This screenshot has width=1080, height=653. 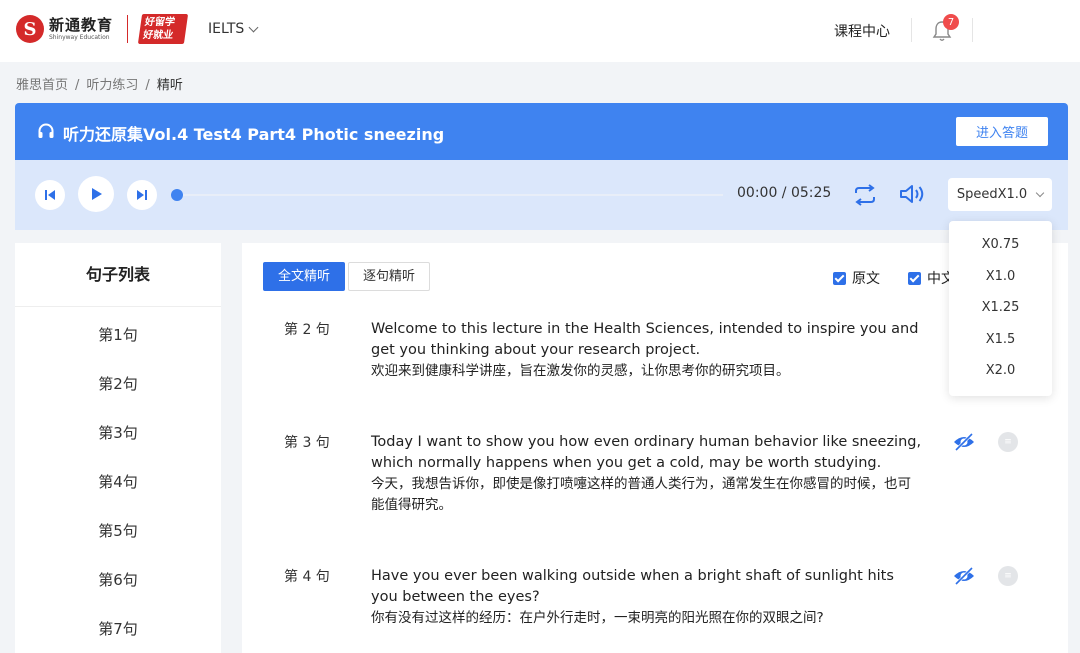 I want to click on audio-player: 00:00 / 05:25 SpeedX1.0, so click(x=541, y=195).